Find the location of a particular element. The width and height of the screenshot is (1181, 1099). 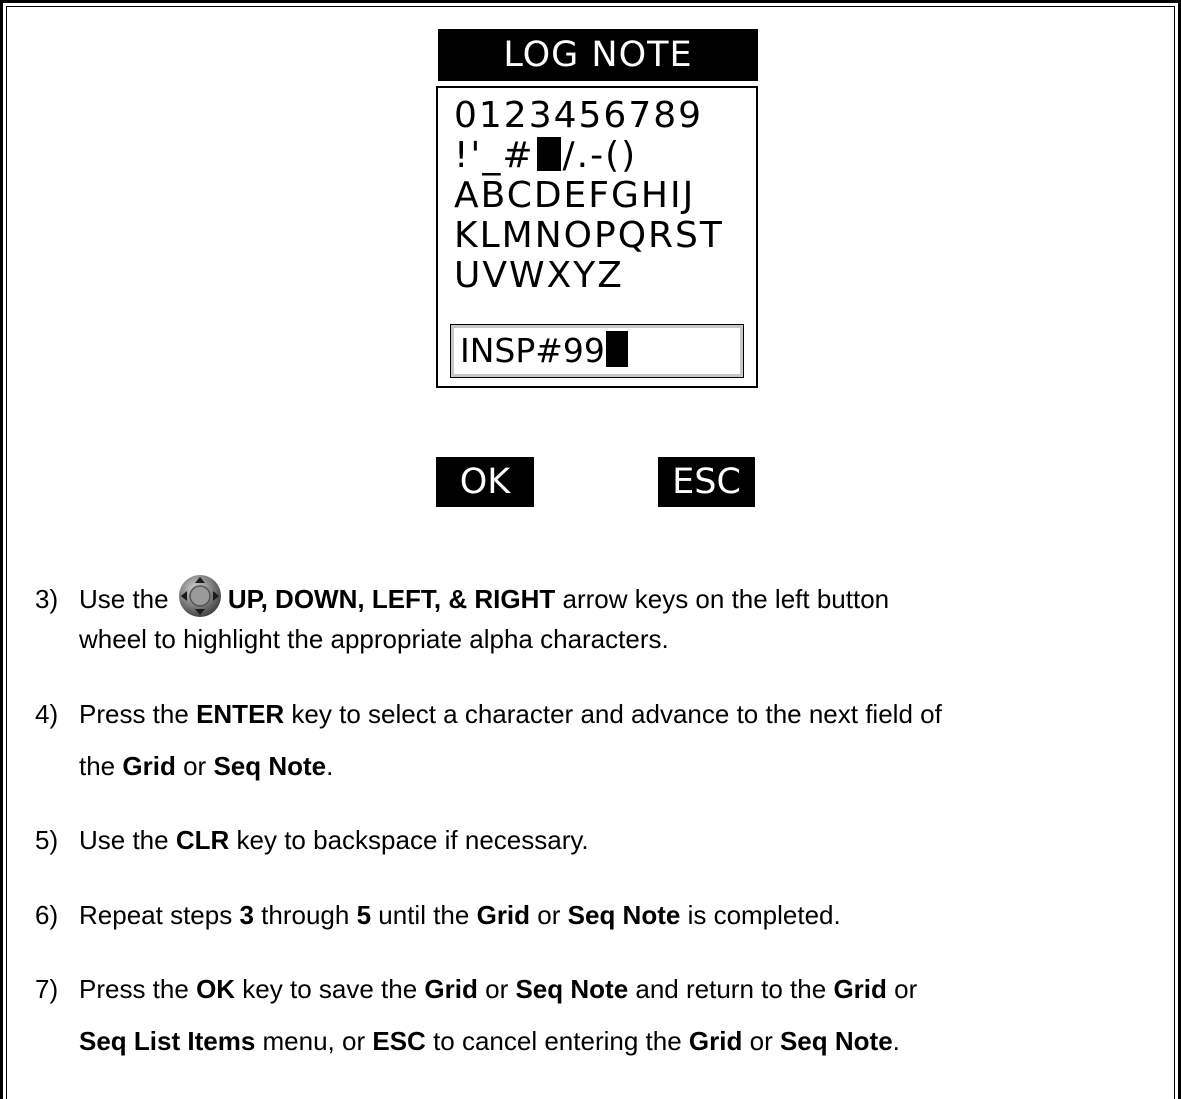

char-row-k-t: KLMNOPQRST is located at coordinates (589, 235).